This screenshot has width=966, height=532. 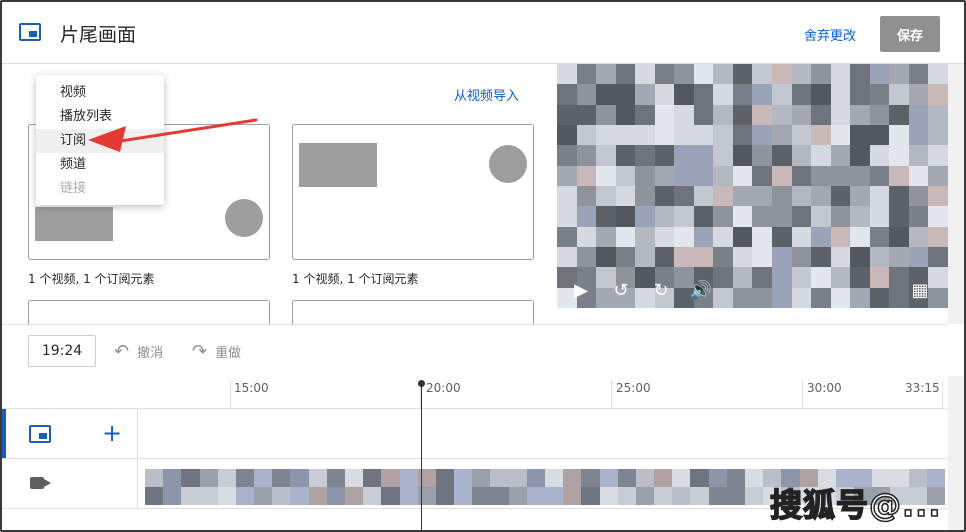 What do you see at coordinates (70, 433) in the screenshot?
I see `endscreen-track-header: +` at bounding box center [70, 433].